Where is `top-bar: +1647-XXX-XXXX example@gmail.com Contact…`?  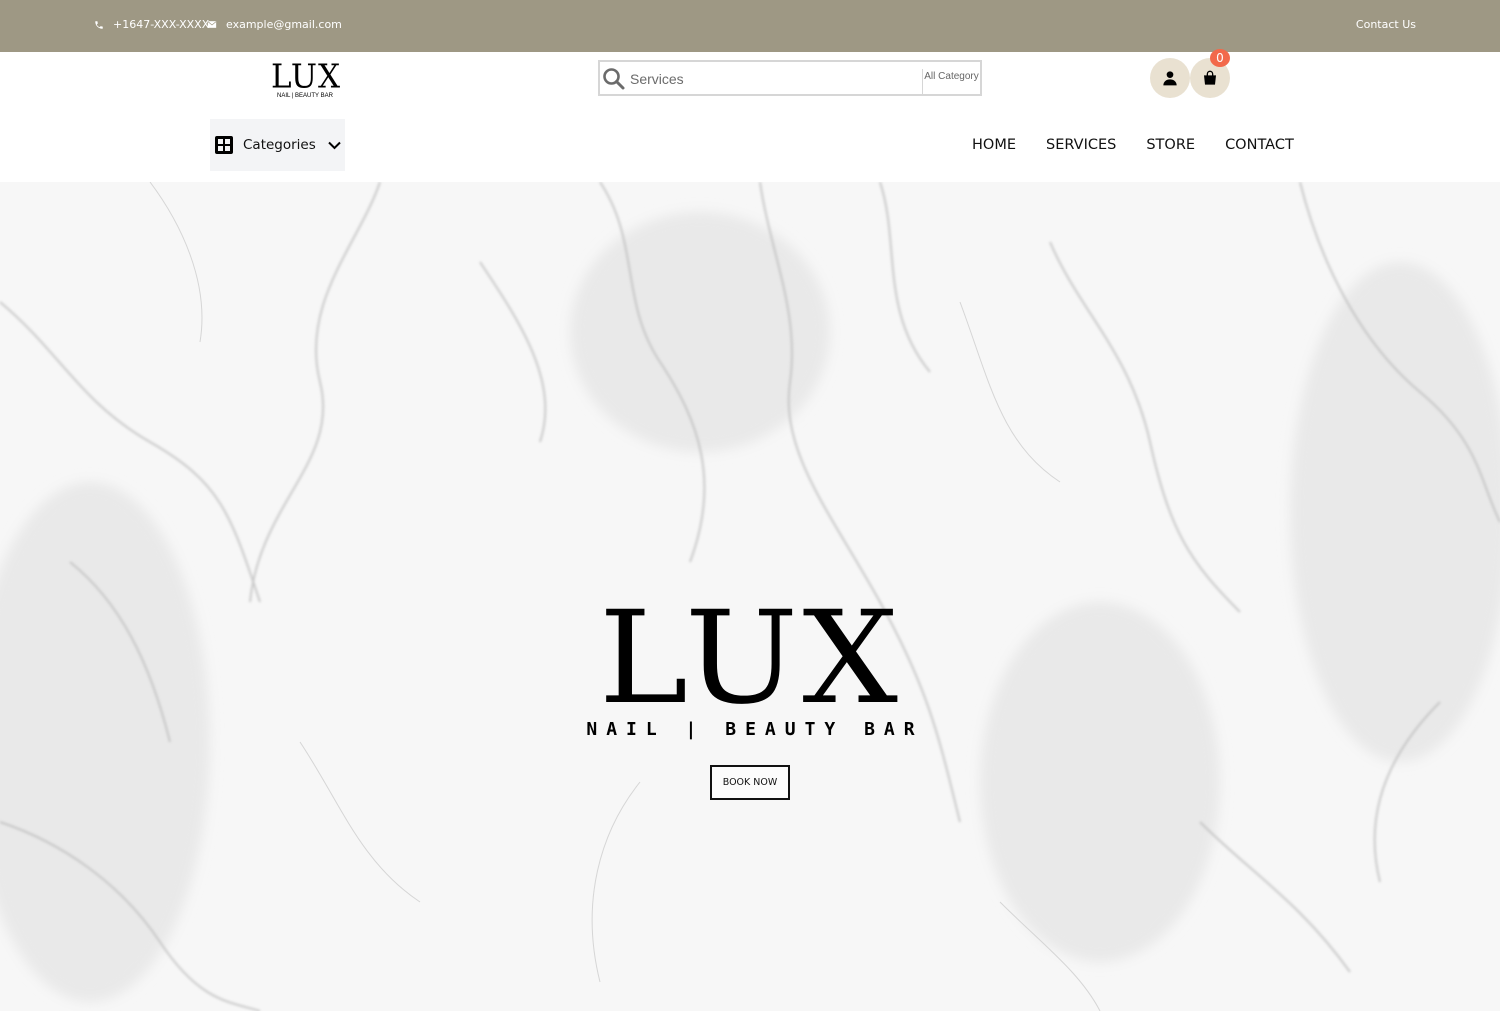 top-bar: +1647-XXX-XXXX example@gmail.com Contact… is located at coordinates (750, 26).